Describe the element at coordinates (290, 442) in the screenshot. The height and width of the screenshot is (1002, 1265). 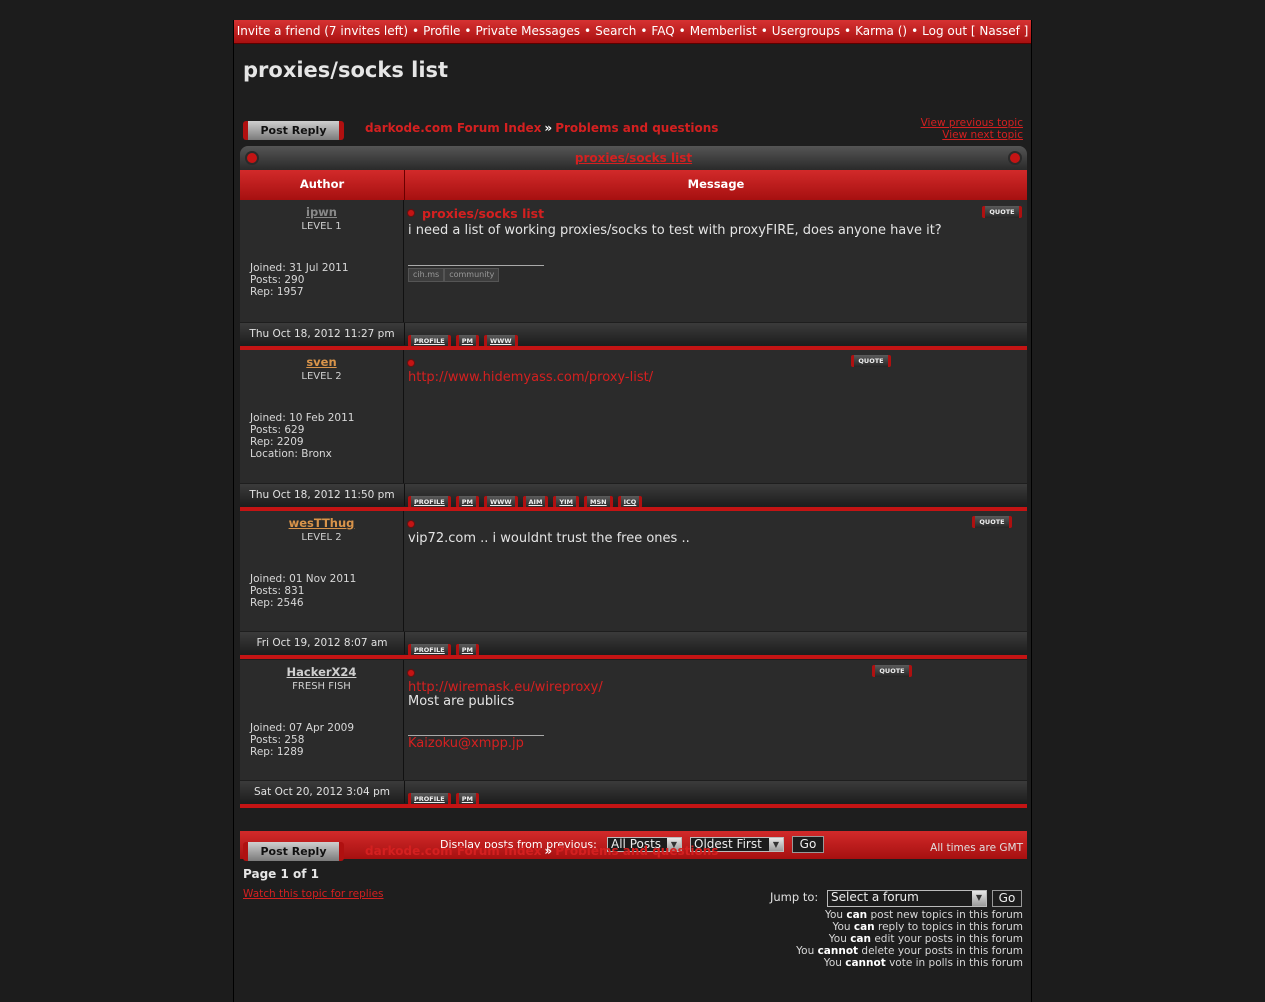
I see `author-rep: 2209` at that location.